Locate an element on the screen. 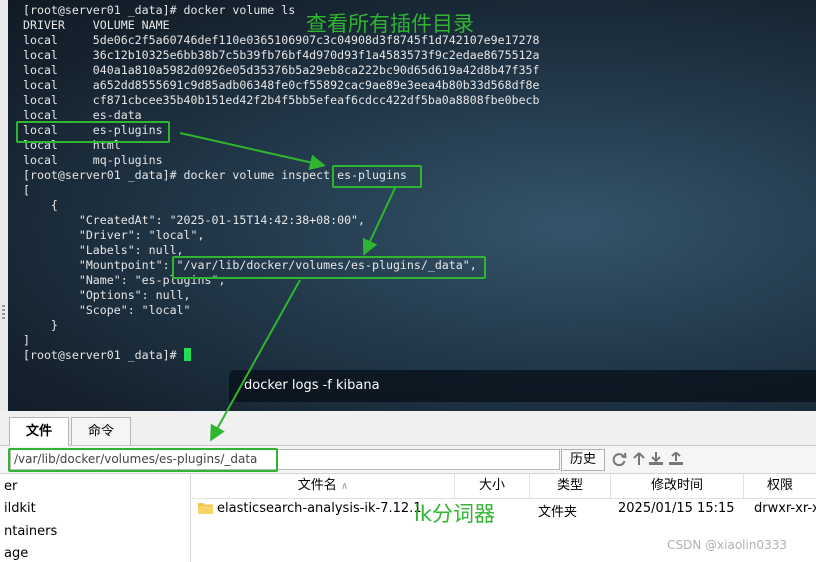 The image size is (816, 562). column-header-size: 大小 is located at coordinates (492, 486).